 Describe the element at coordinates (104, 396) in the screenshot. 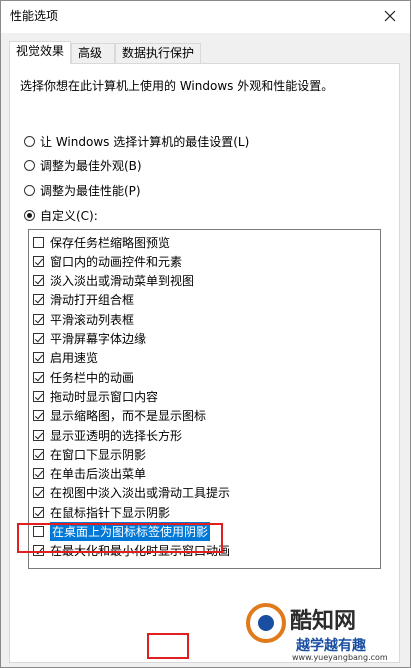

I see `list-item-label: 拖动时显示窗口内容` at that location.